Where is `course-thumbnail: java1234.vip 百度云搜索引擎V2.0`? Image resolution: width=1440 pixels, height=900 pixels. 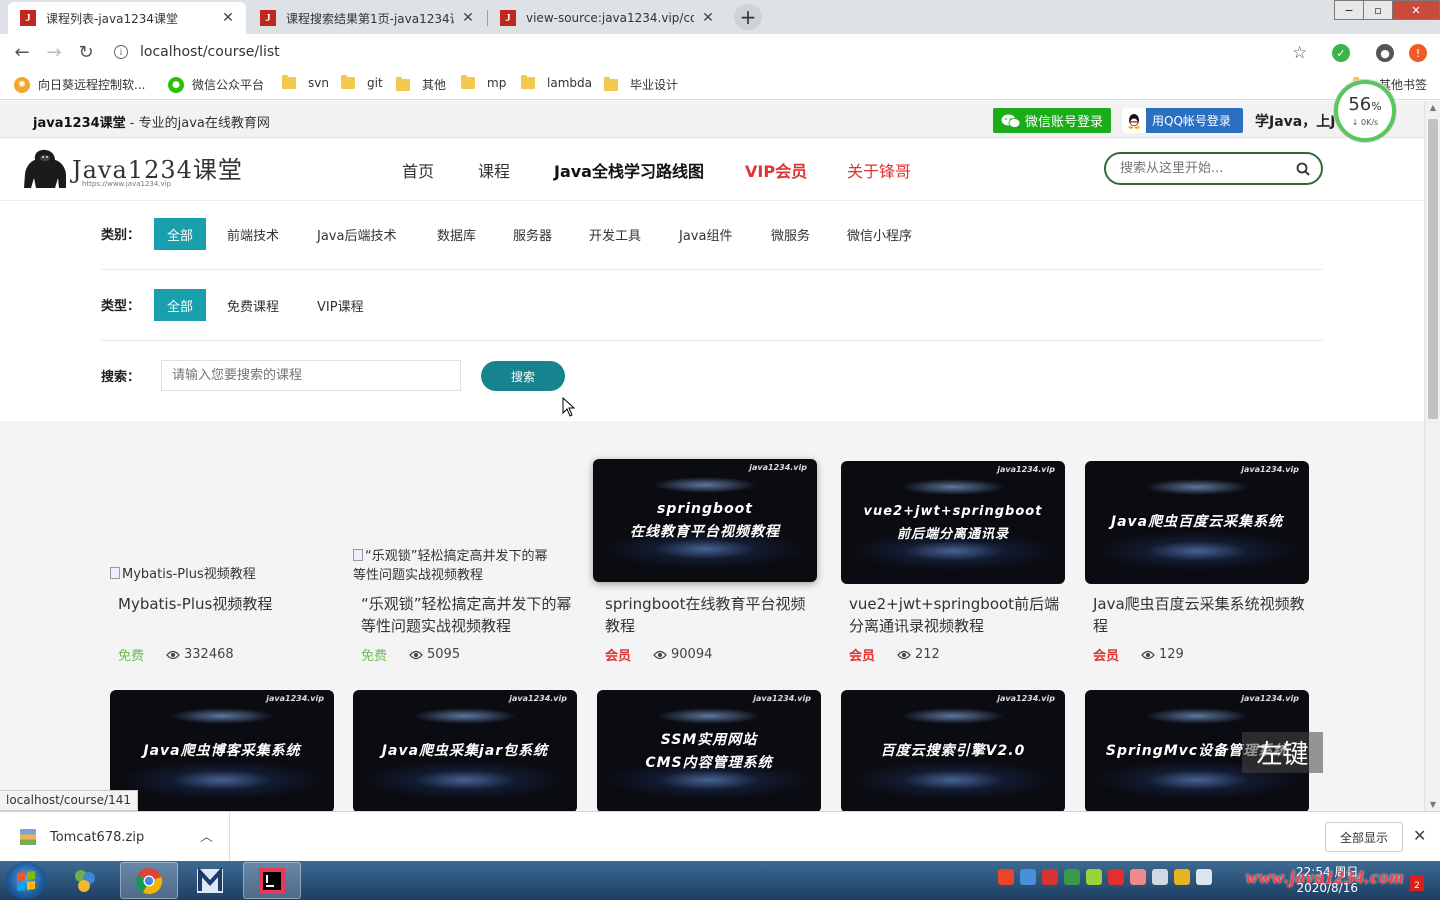
course-thumbnail: java1234.vip 百度云搜索引擎V2.0 is located at coordinates (953, 750).